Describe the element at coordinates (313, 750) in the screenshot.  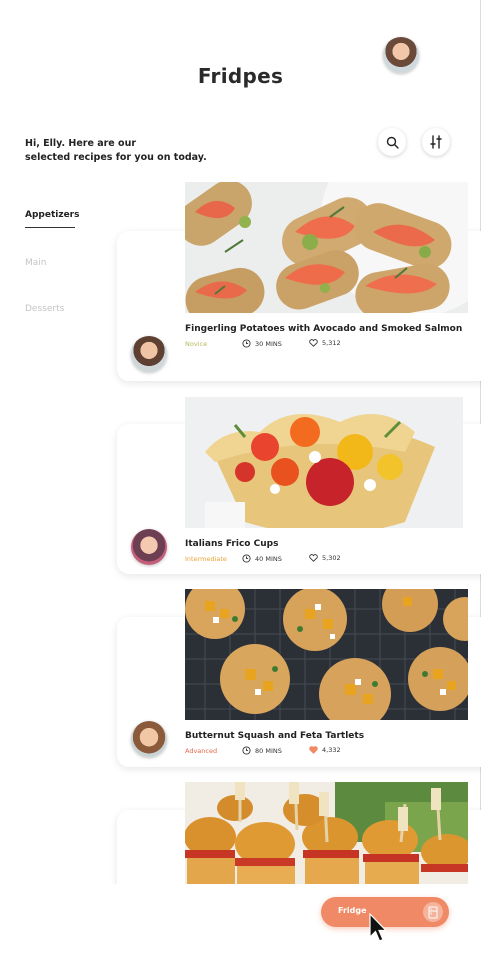
I see `heart-filled-icon` at that location.